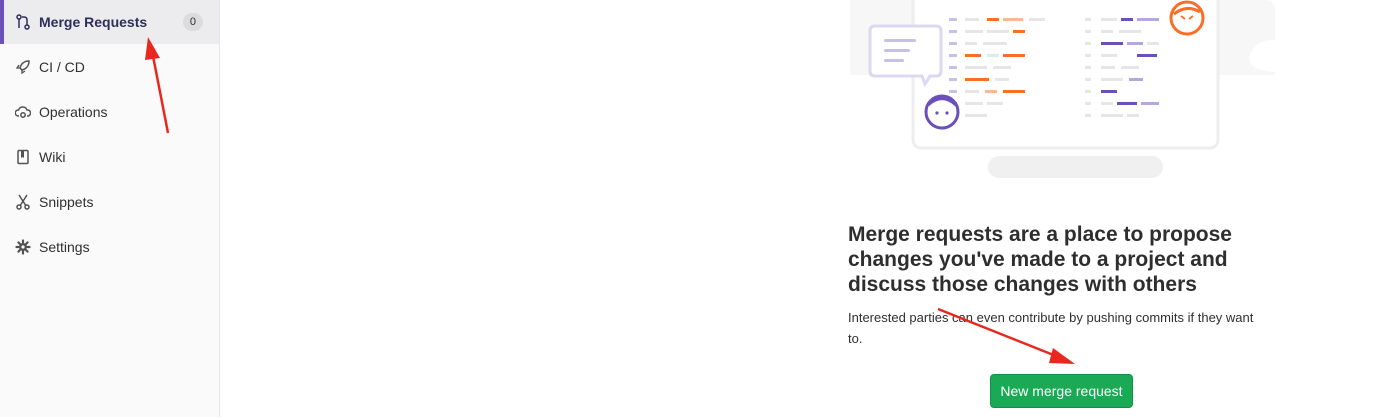 Image resolution: width=1375 pixels, height=417 pixels. What do you see at coordinates (66, 202) in the screenshot?
I see `sidebar-item-label: Snippets` at bounding box center [66, 202].